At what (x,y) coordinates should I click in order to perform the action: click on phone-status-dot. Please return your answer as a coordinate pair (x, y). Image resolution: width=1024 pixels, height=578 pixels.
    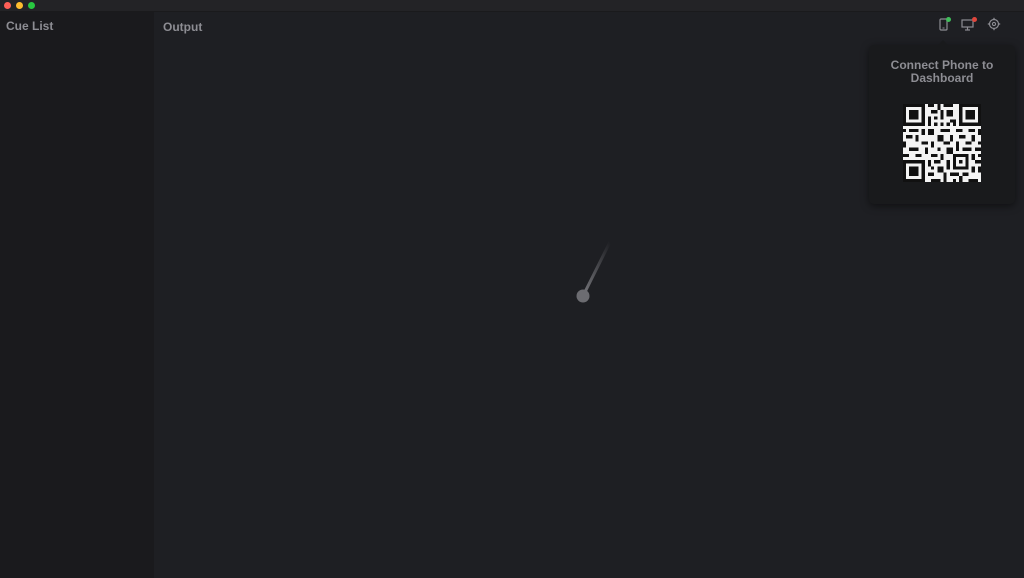
    Looking at the image, I should click on (948, 19).